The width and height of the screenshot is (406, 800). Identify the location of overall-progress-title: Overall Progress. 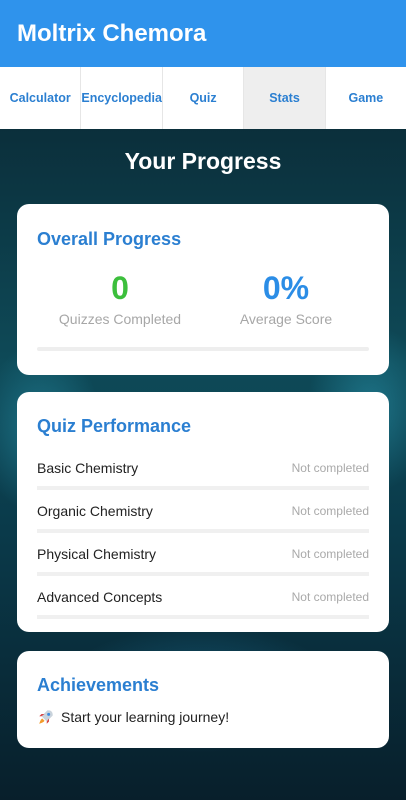
(109, 239).